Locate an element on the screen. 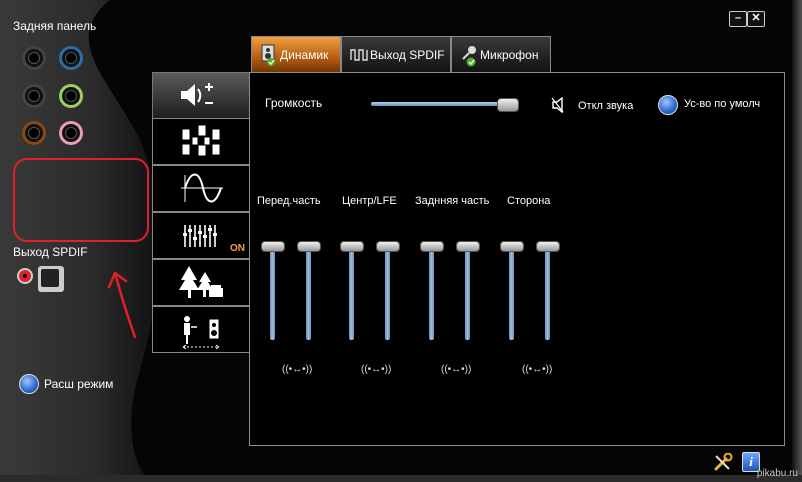  jack-green is located at coordinates (71, 96).